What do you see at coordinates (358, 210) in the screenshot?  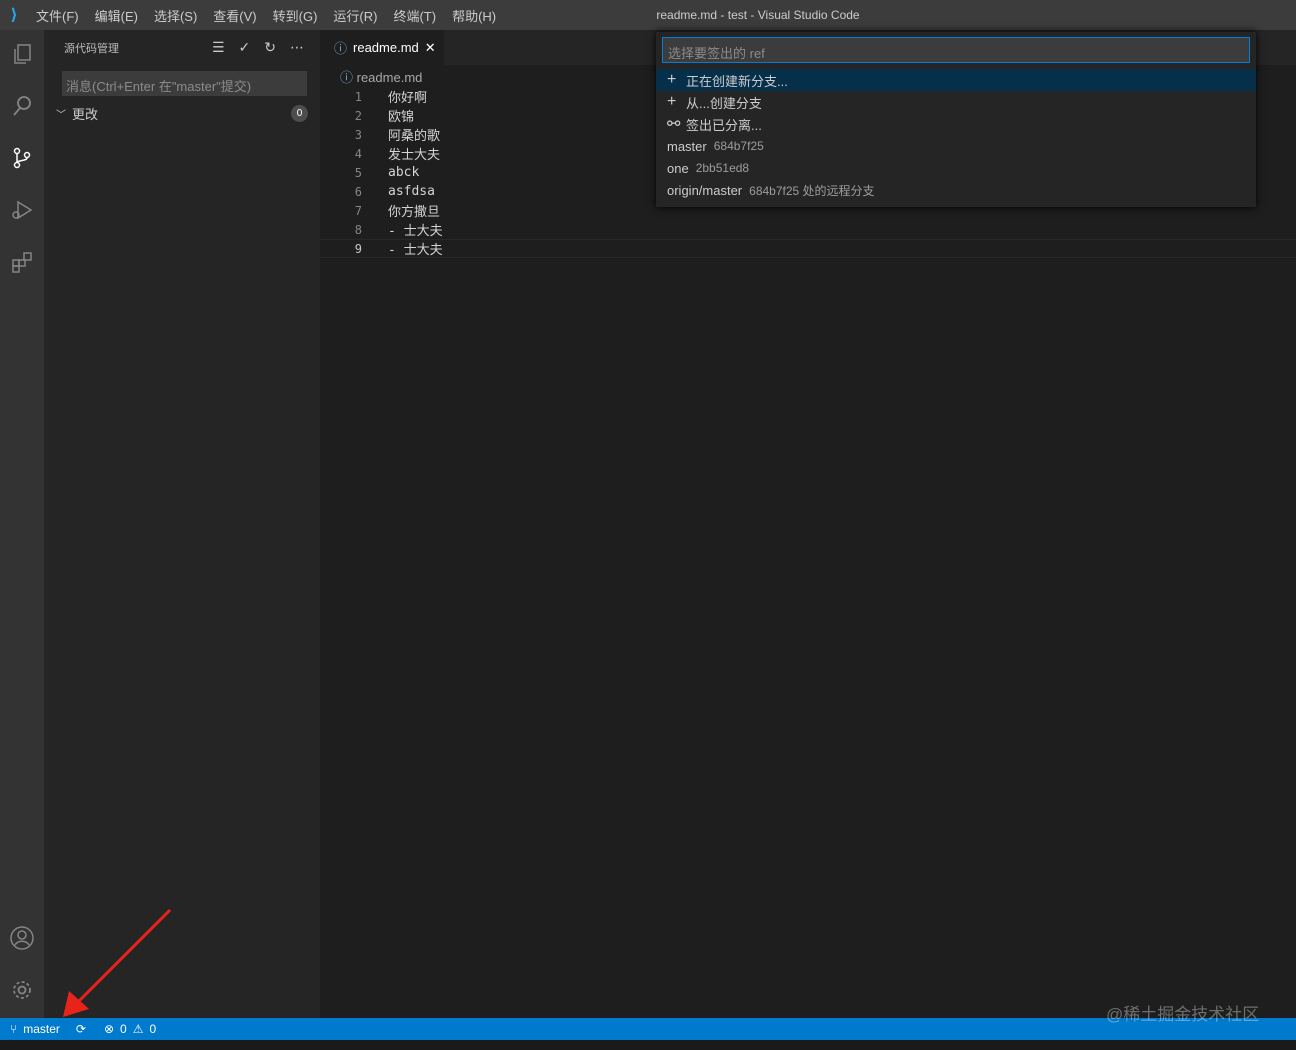 I see `line-number: 7` at bounding box center [358, 210].